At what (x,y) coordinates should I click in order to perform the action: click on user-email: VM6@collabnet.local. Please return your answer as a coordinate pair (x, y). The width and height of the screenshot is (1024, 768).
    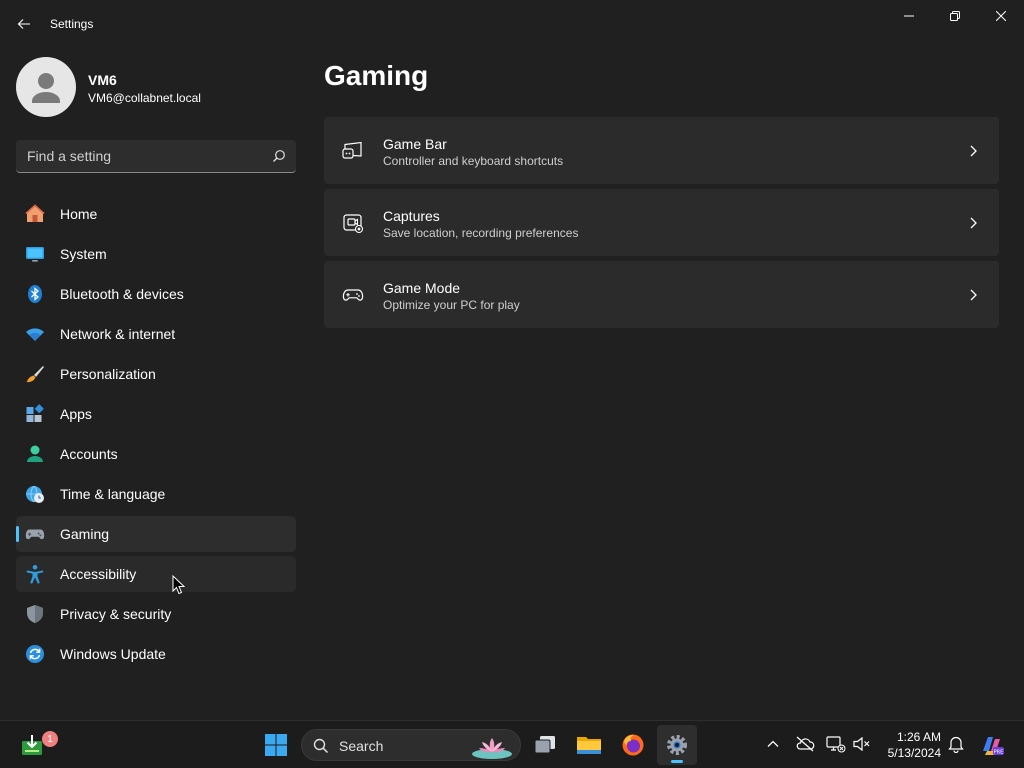
    Looking at the image, I should click on (144, 98).